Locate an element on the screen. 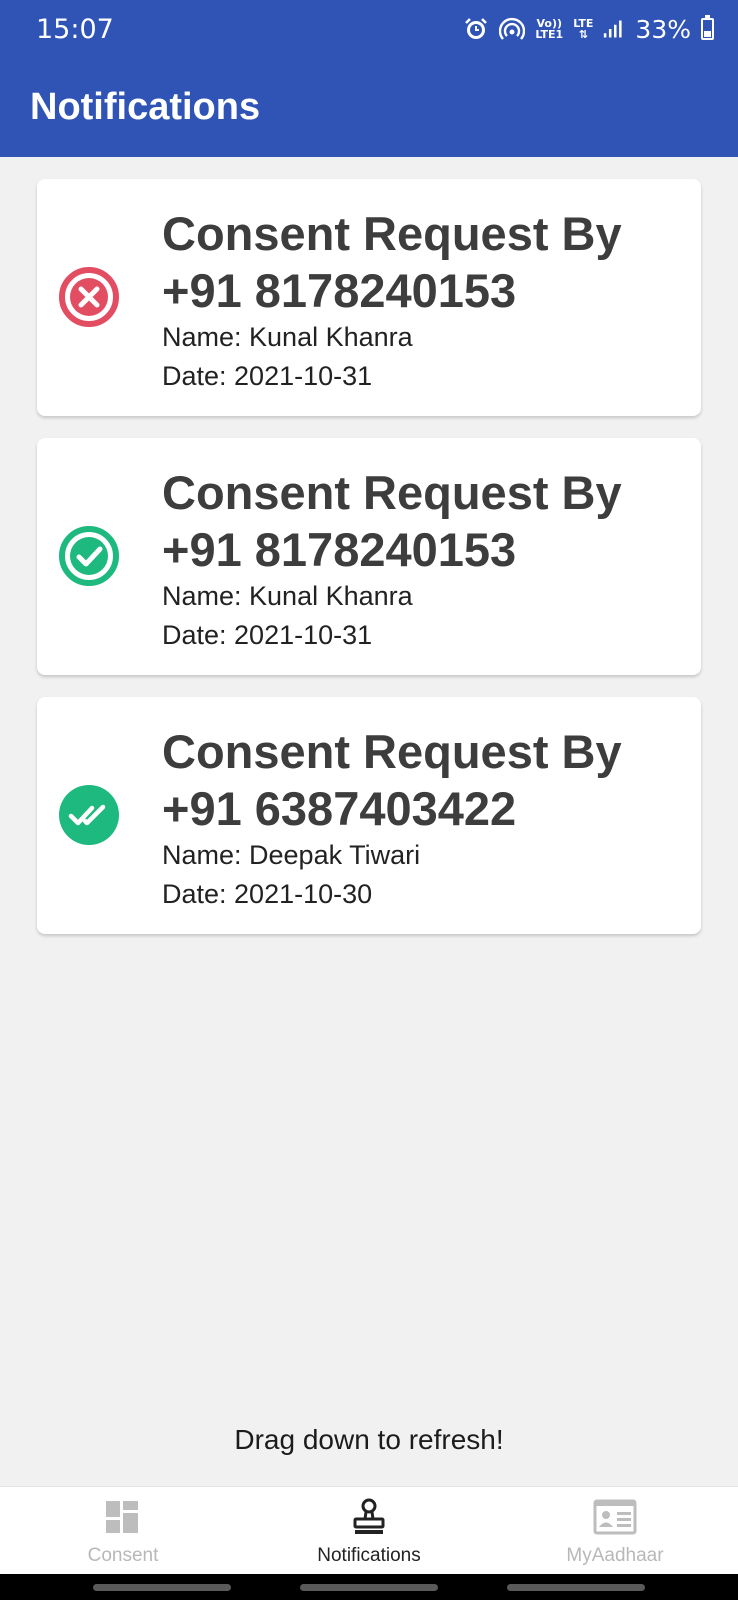 Image resolution: width=738 pixels, height=1600 pixels. top-bar: 15:07 Vo)) LTE1 LTE ⇅ 33% Notifications is located at coordinates (369, 78).